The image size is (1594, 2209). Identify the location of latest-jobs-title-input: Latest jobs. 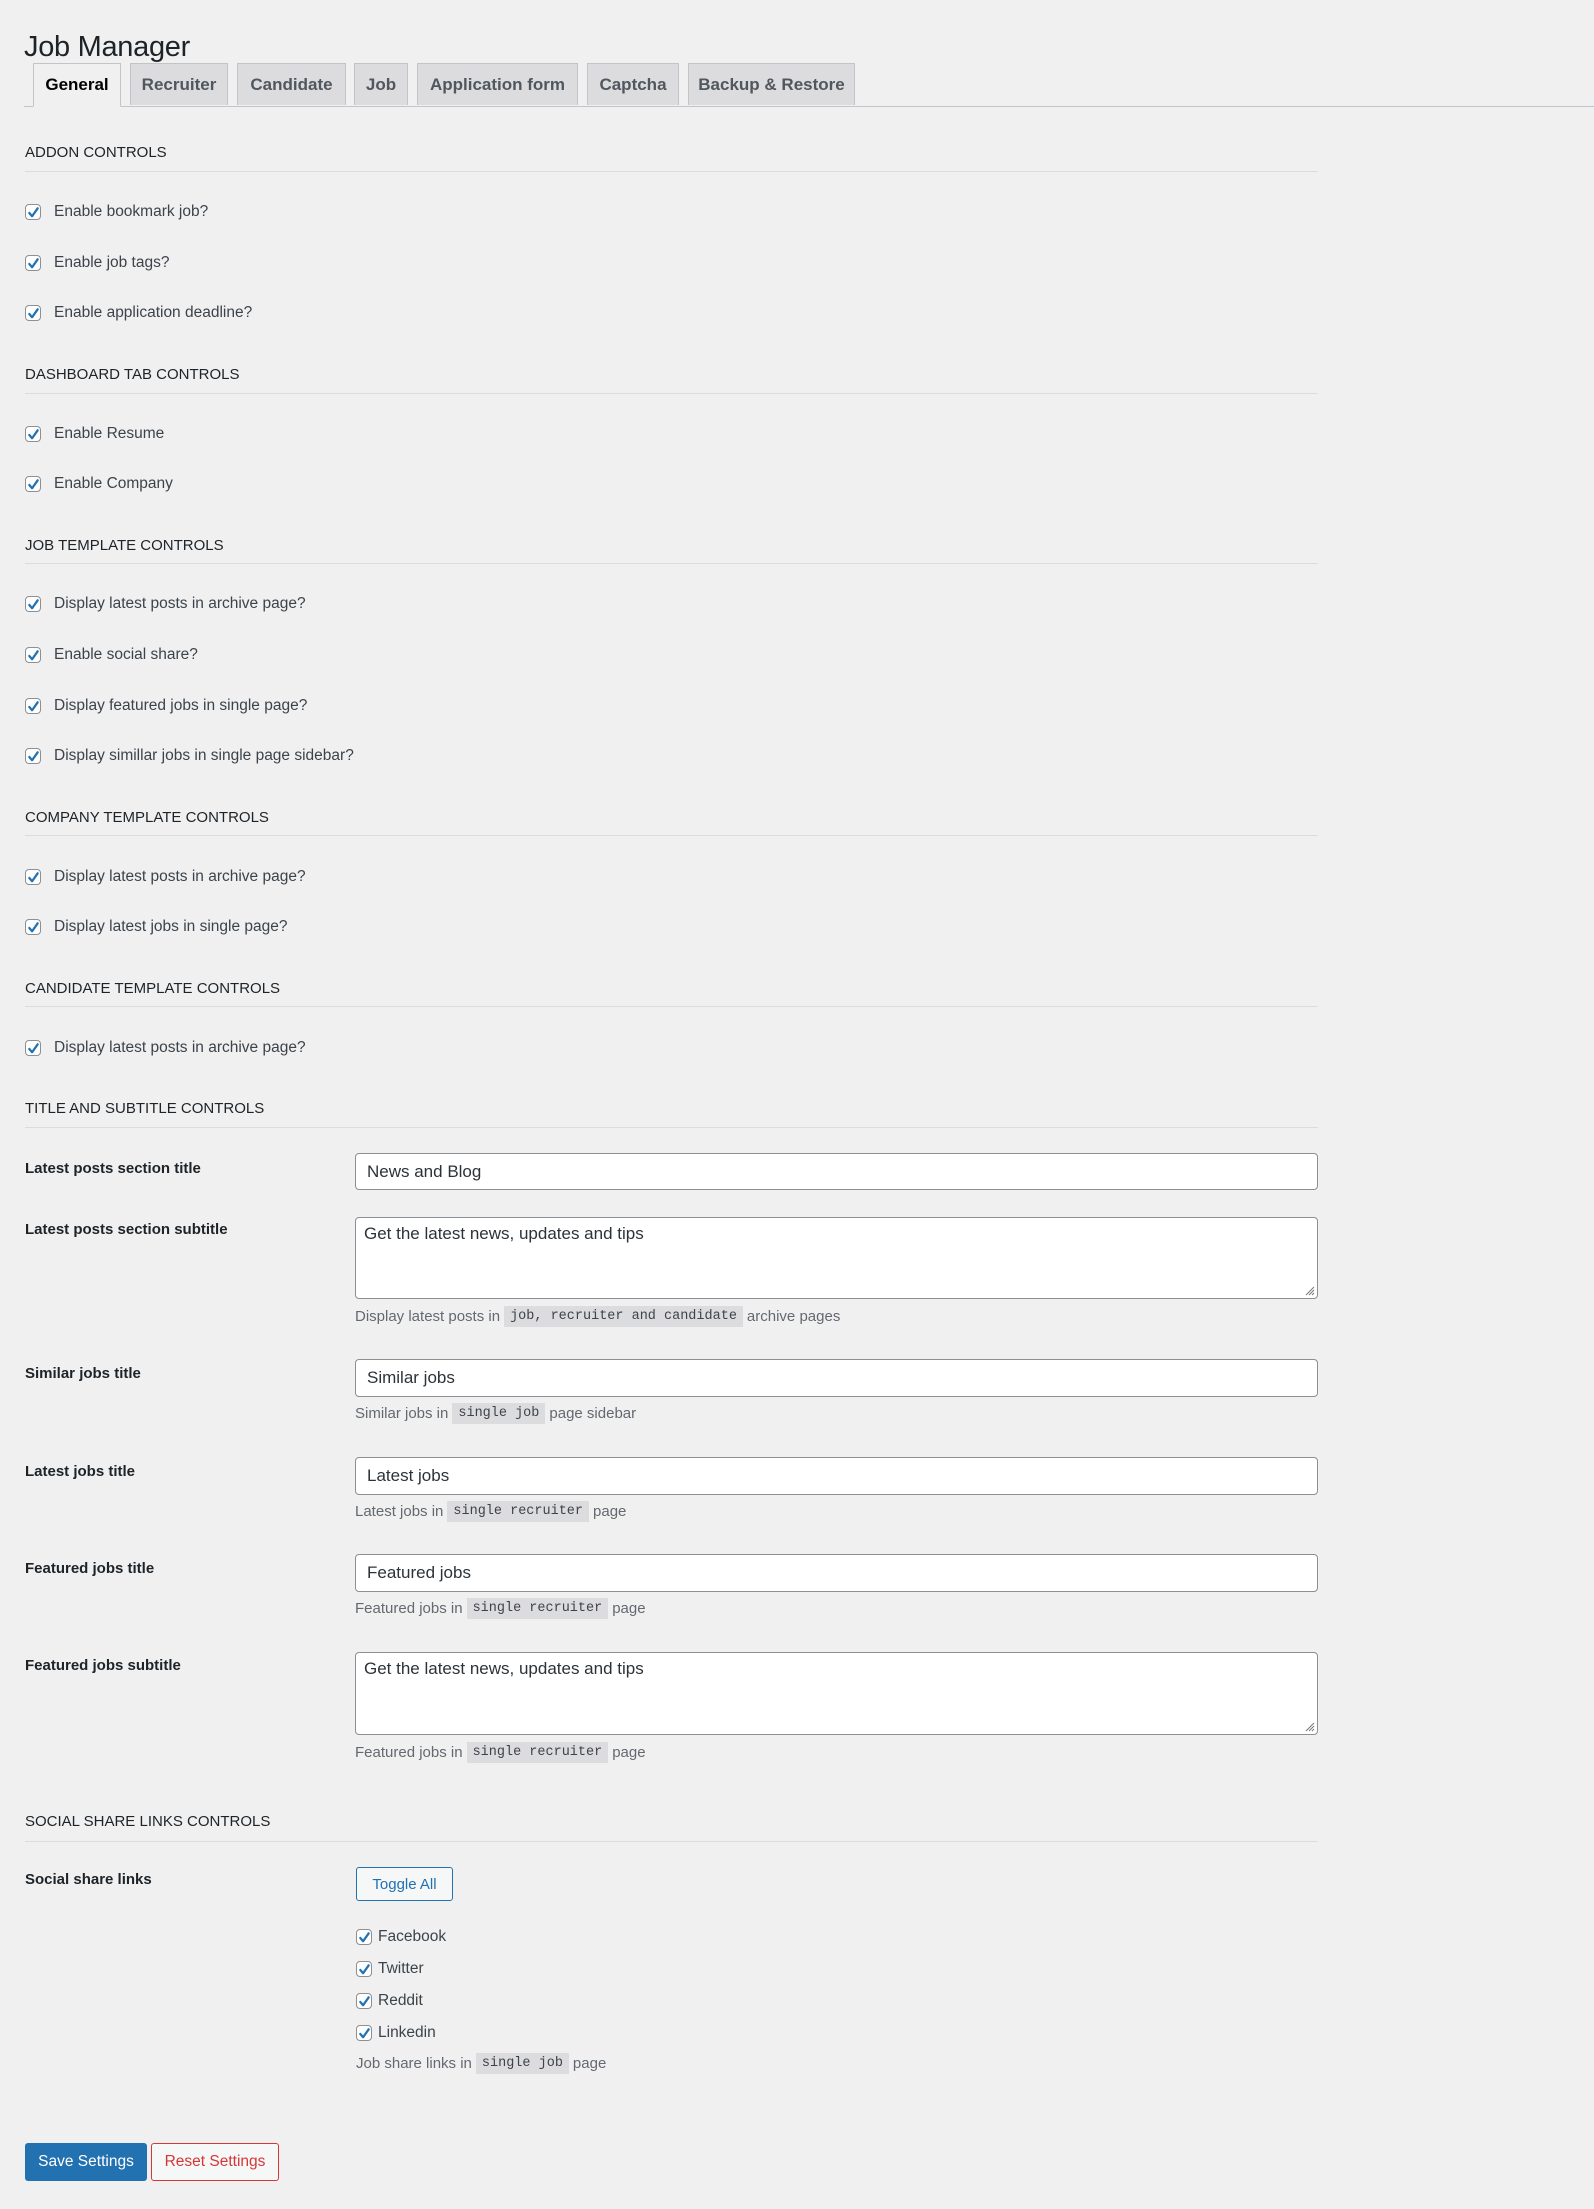
(836, 1476).